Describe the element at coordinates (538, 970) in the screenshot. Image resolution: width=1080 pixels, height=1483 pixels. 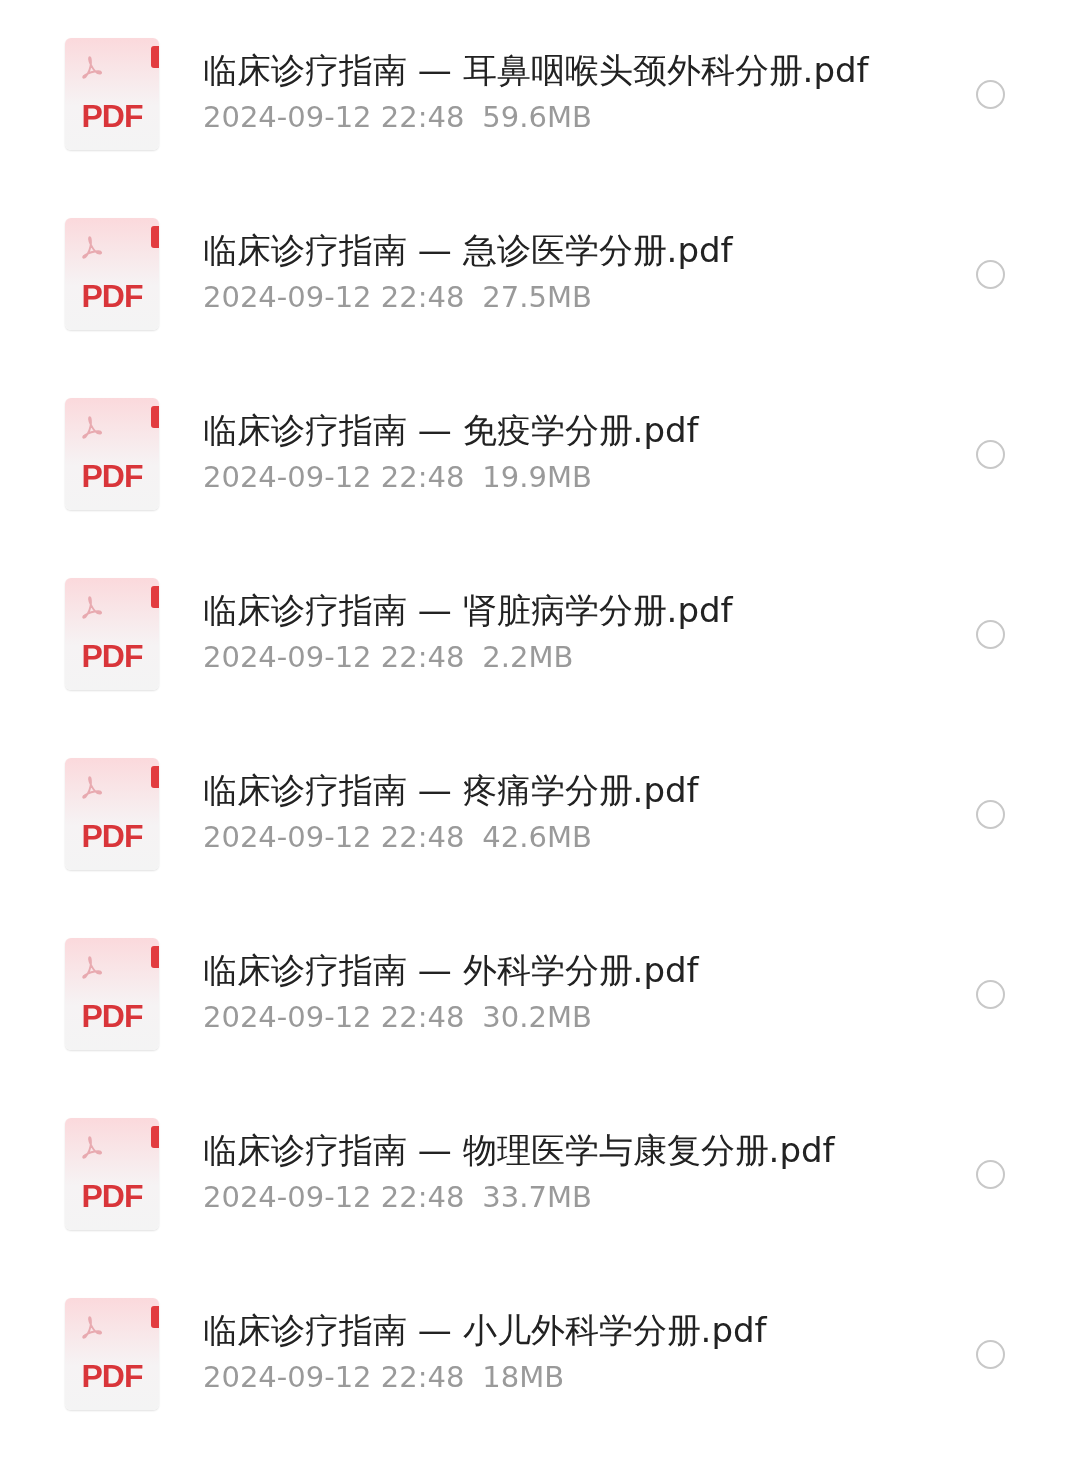
I see `file-name: 临床诊疗指南 — 外科学分册.pdf` at that location.